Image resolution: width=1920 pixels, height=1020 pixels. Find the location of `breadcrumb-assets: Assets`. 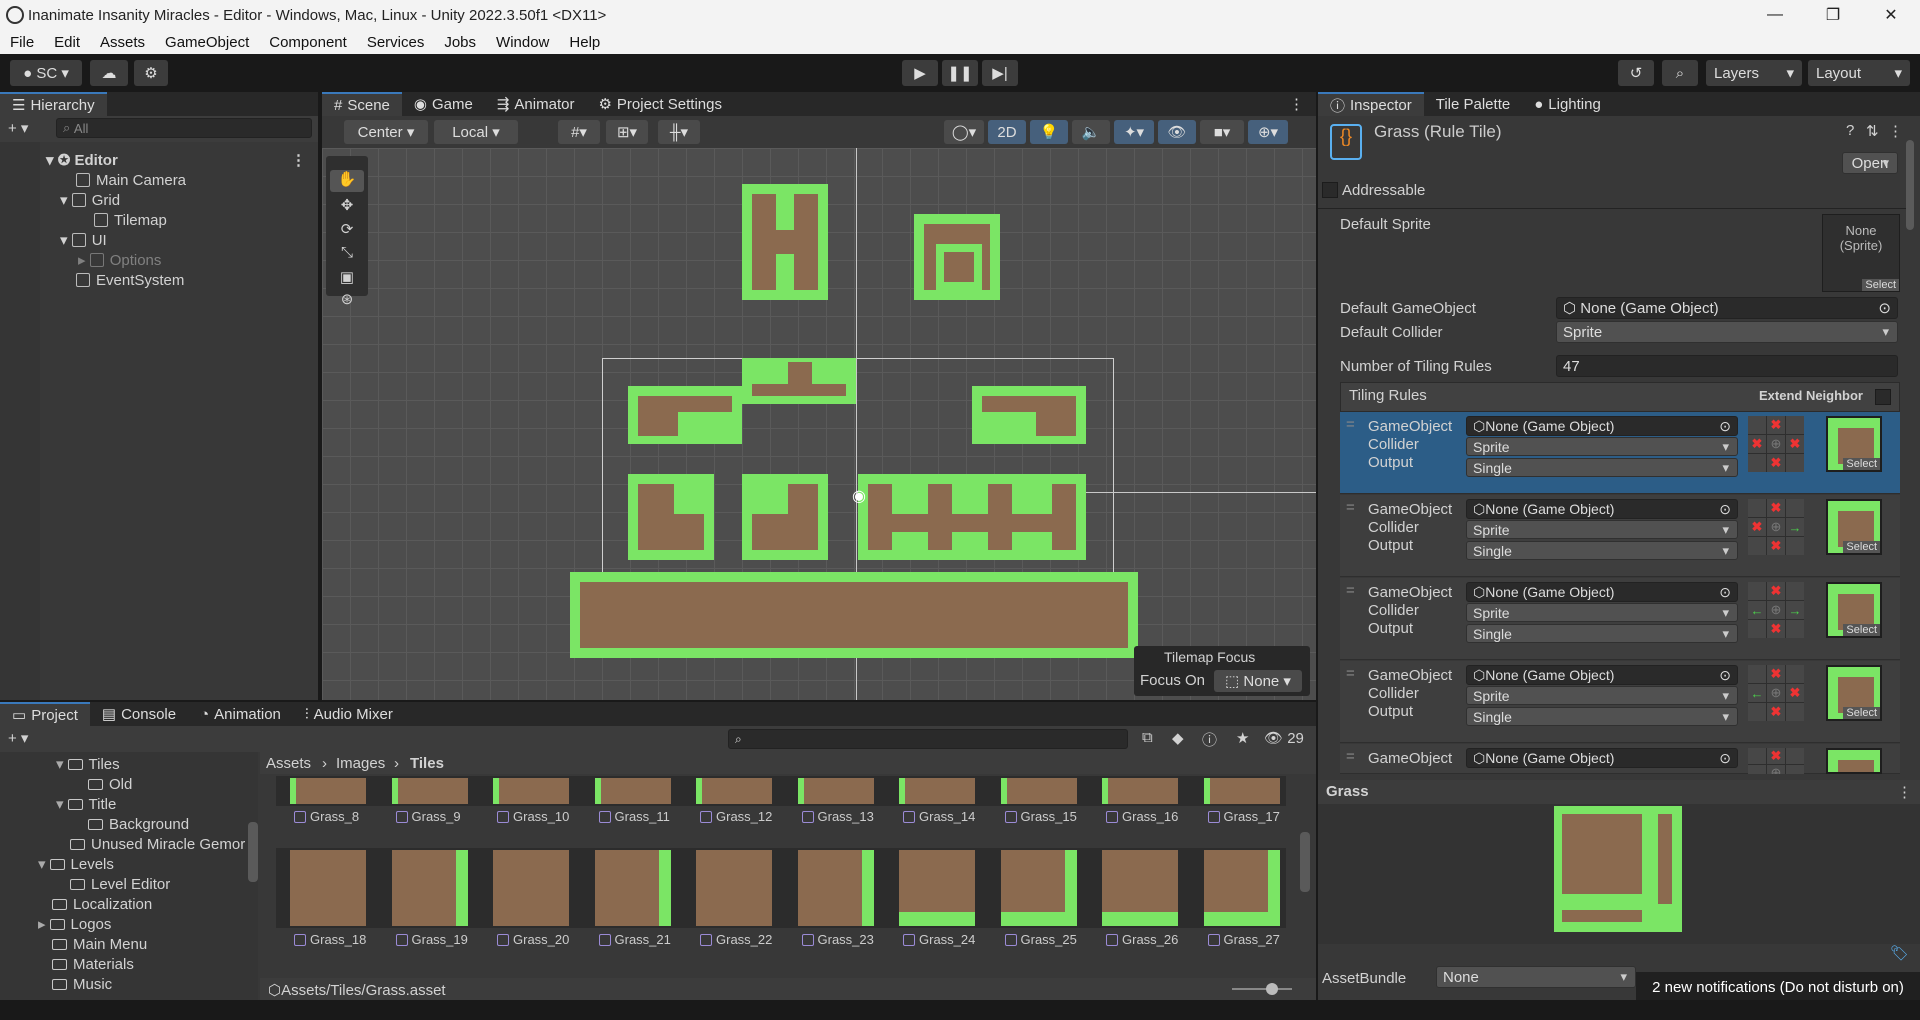

breadcrumb-assets: Assets is located at coordinates (288, 763).